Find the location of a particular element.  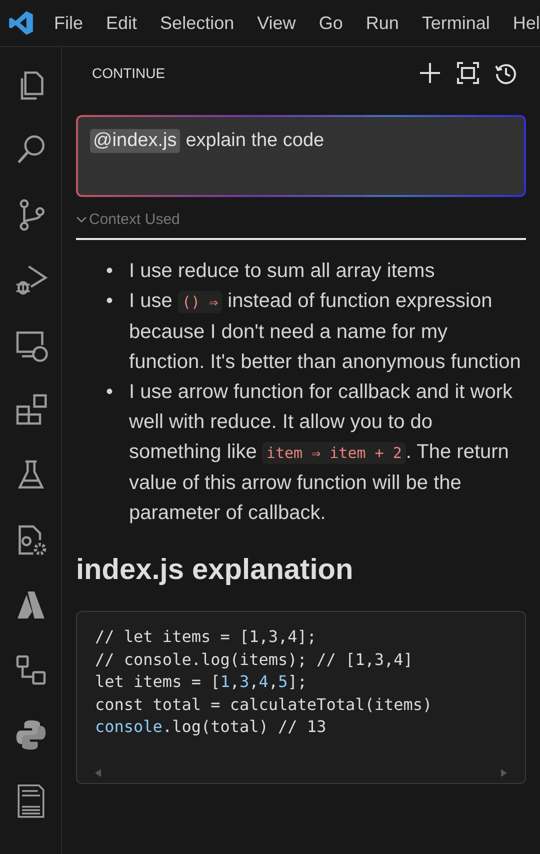

code-line: // console.log(items); // [1,3,4] is located at coordinates (254, 659).